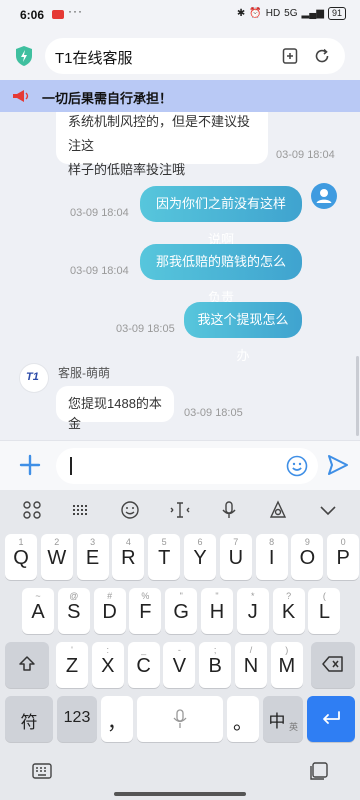 This screenshot has height=800, width=360. I want to click on notification-app-icon, so click(58, 14).